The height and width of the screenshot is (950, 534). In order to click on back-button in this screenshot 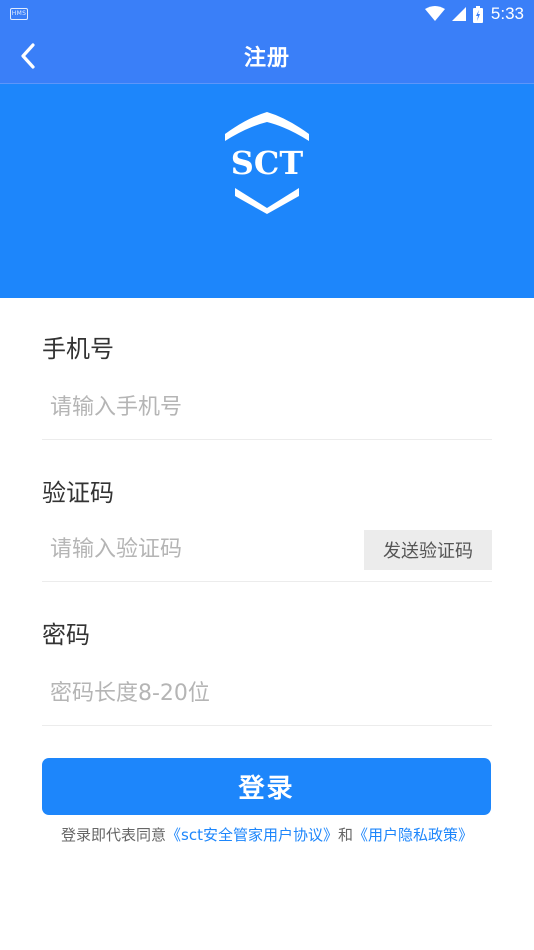, I will do `click(28, 56)`.